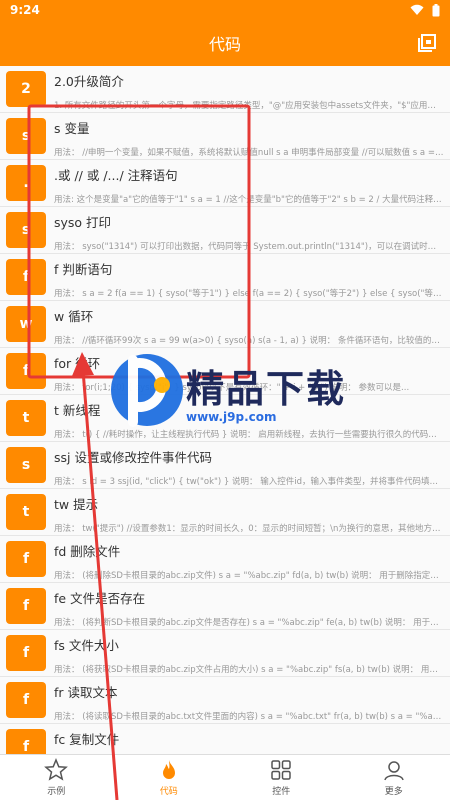  I want to click on tab-user: 更多, so click(394, 777).